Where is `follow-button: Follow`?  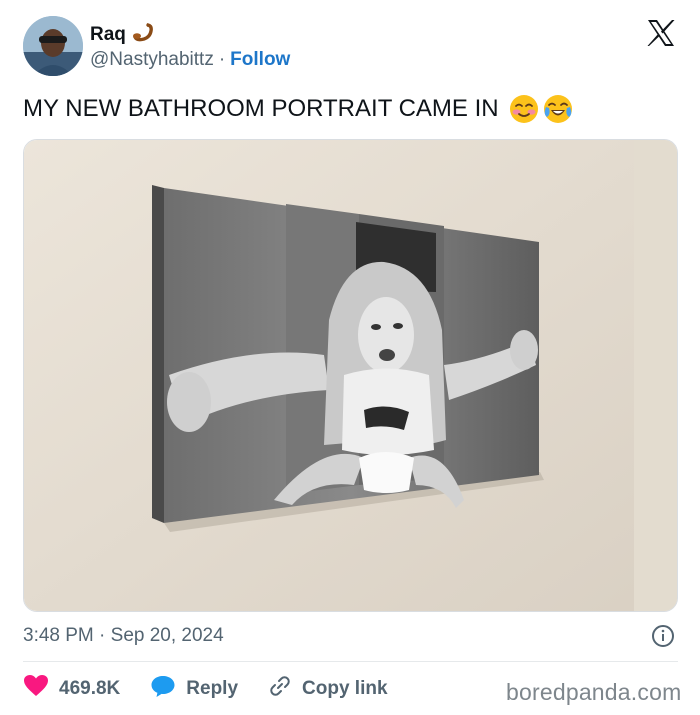 follow-button: Follow is located at coordinates (260, 60).